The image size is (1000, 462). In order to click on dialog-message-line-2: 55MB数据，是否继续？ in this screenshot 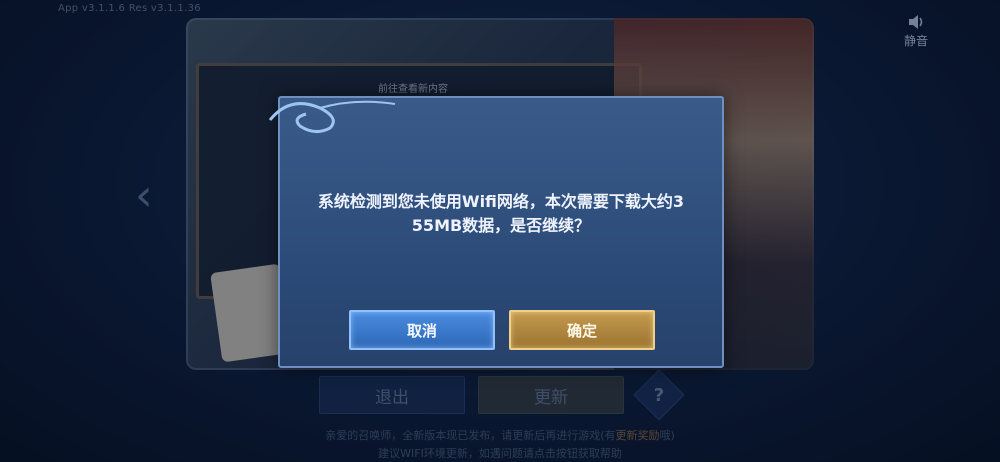, I will do `click(501, 225)`.